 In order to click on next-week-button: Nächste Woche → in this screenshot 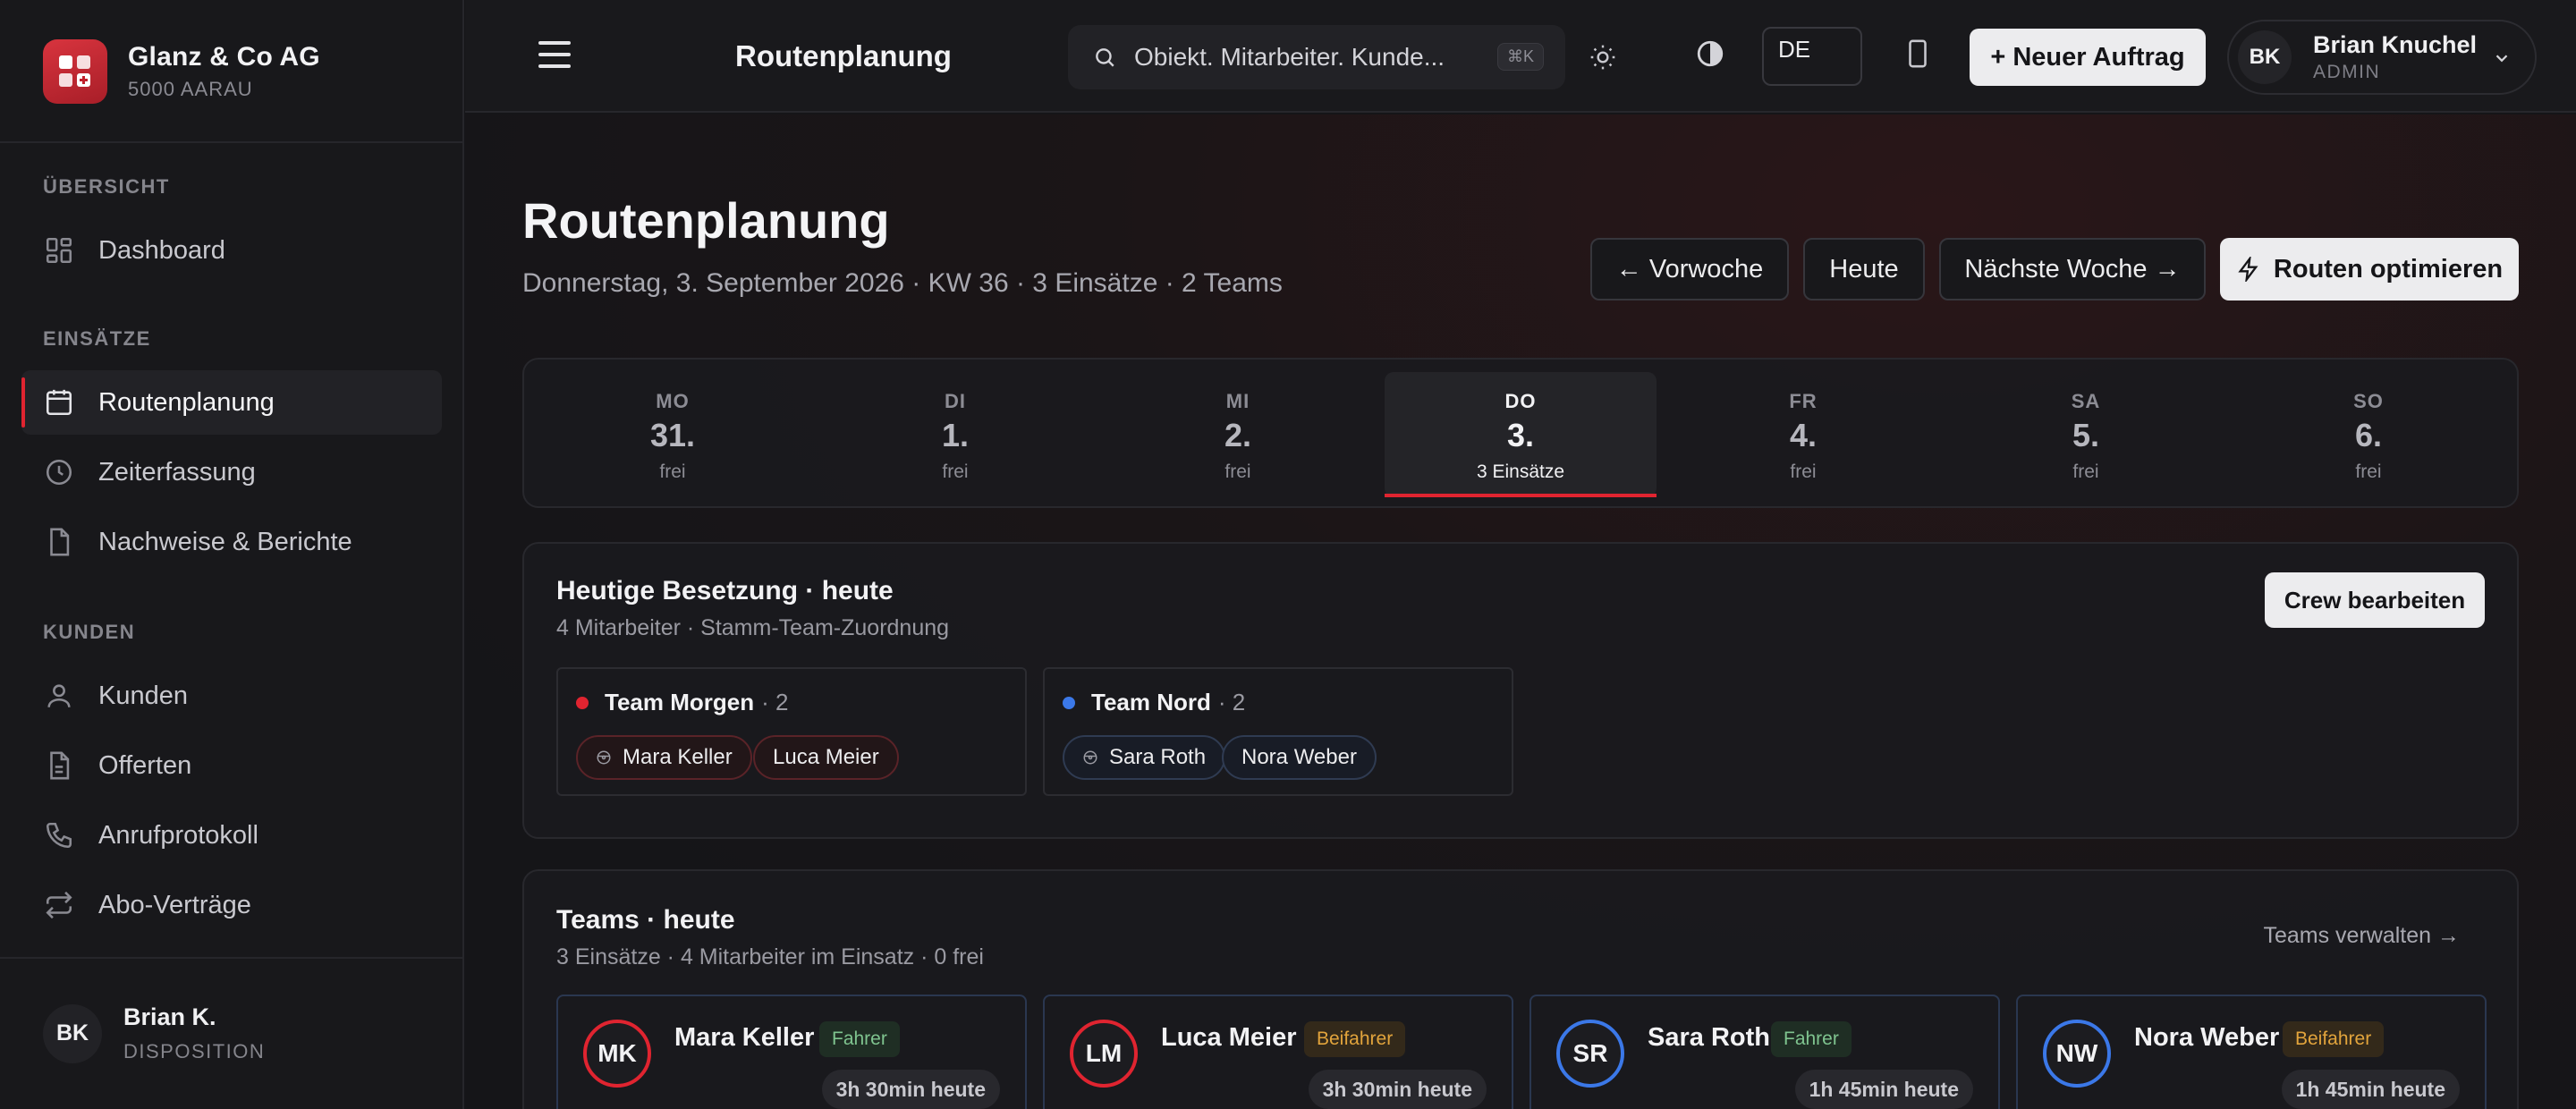, I will do `click(2072, 269)`.